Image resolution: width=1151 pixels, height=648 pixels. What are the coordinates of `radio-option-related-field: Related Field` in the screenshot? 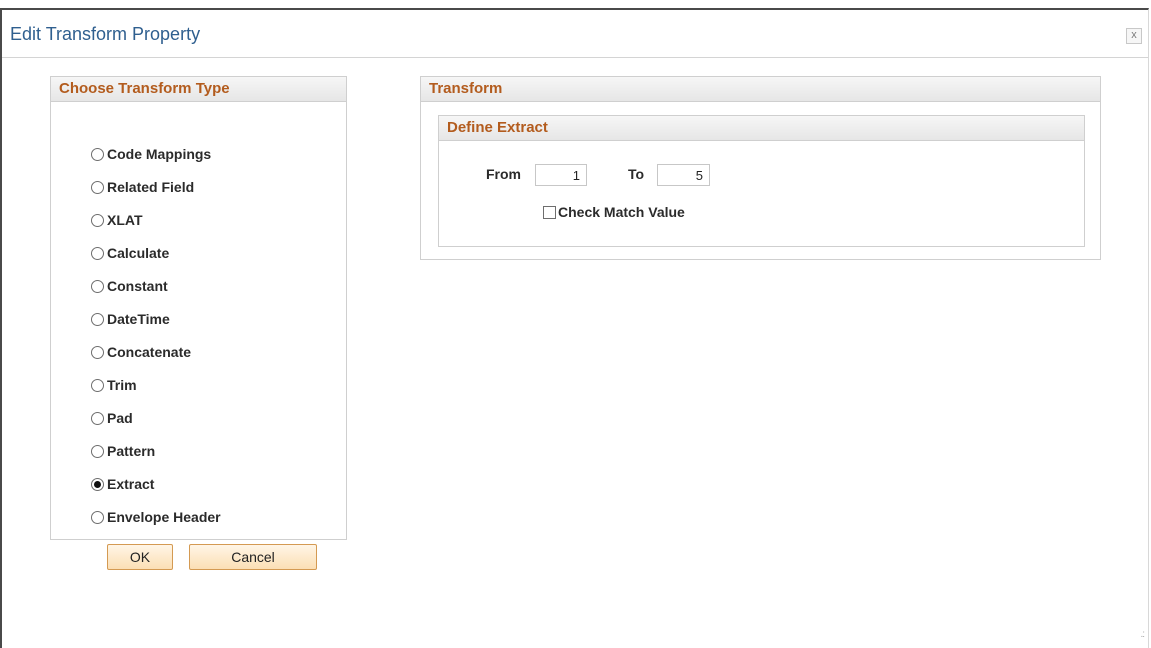 It's located at (142, 187).